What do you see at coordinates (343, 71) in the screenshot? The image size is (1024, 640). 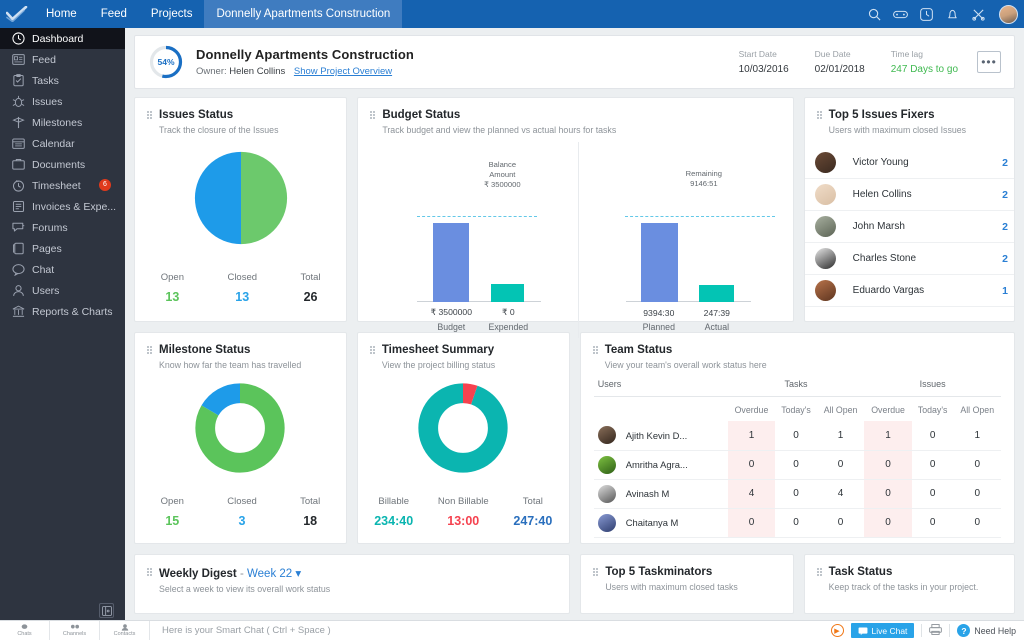 I see `show-project-overview-link: Show Project Overview` at bounding box center [343, 71].